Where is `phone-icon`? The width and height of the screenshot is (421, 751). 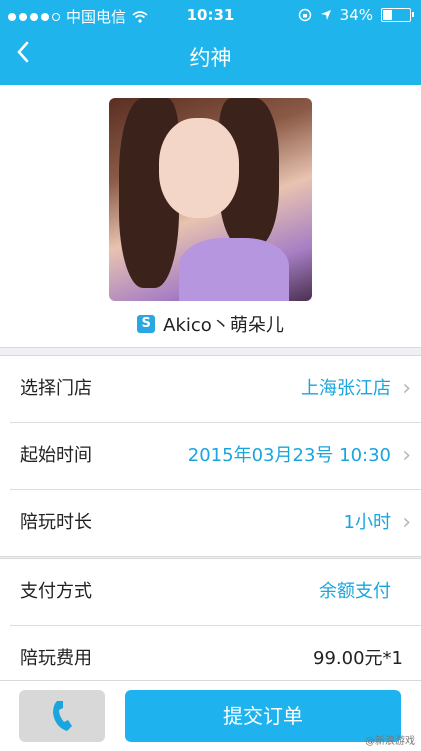 phone-icon is located at coordinates (62, 716).